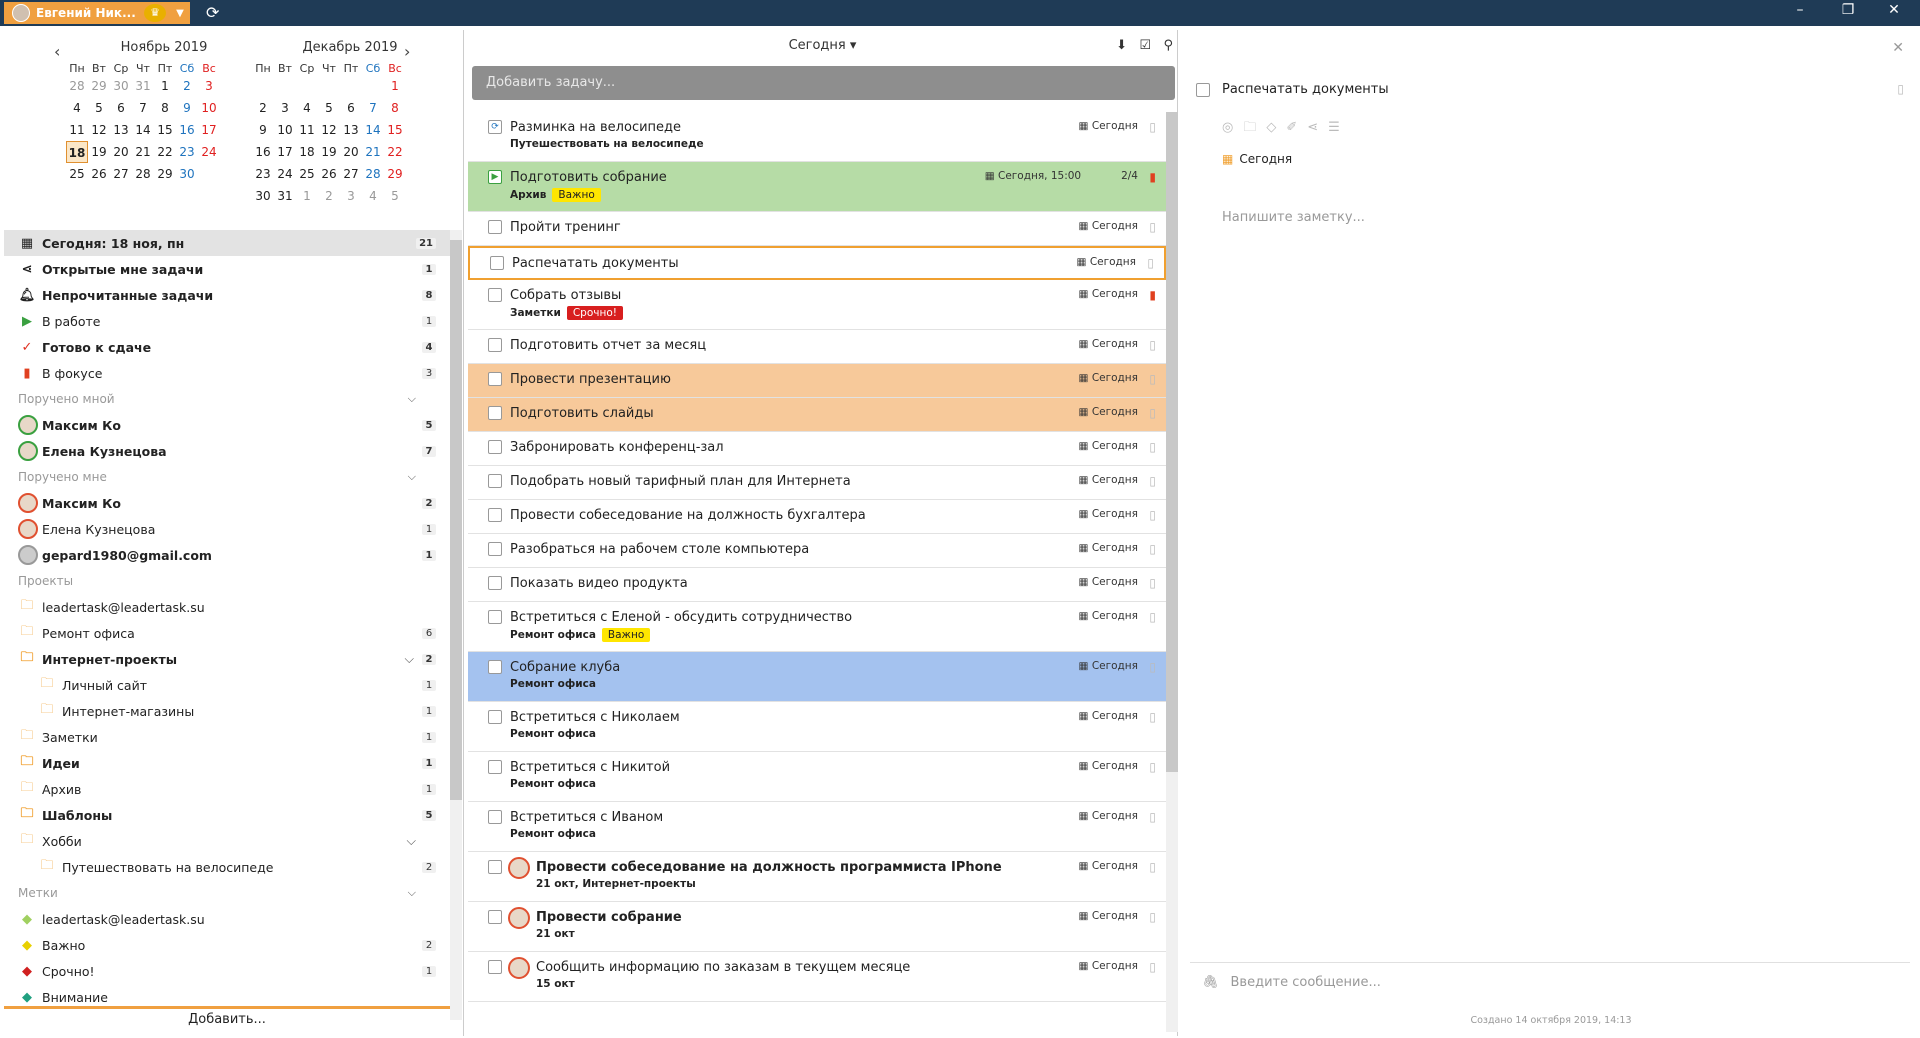 The image size is (1920, 1038). Describe the element at coordinates (77, 108) in the screenshot. I see `calendar-day: 4` at that location.